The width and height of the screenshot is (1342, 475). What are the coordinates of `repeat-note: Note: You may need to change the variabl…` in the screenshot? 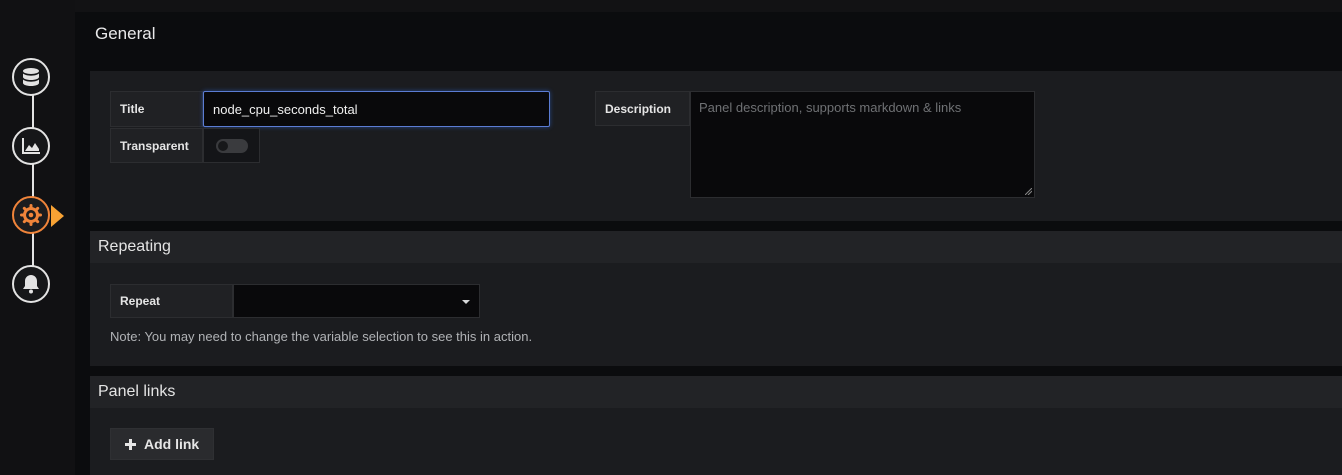 It's located at (321, 336).